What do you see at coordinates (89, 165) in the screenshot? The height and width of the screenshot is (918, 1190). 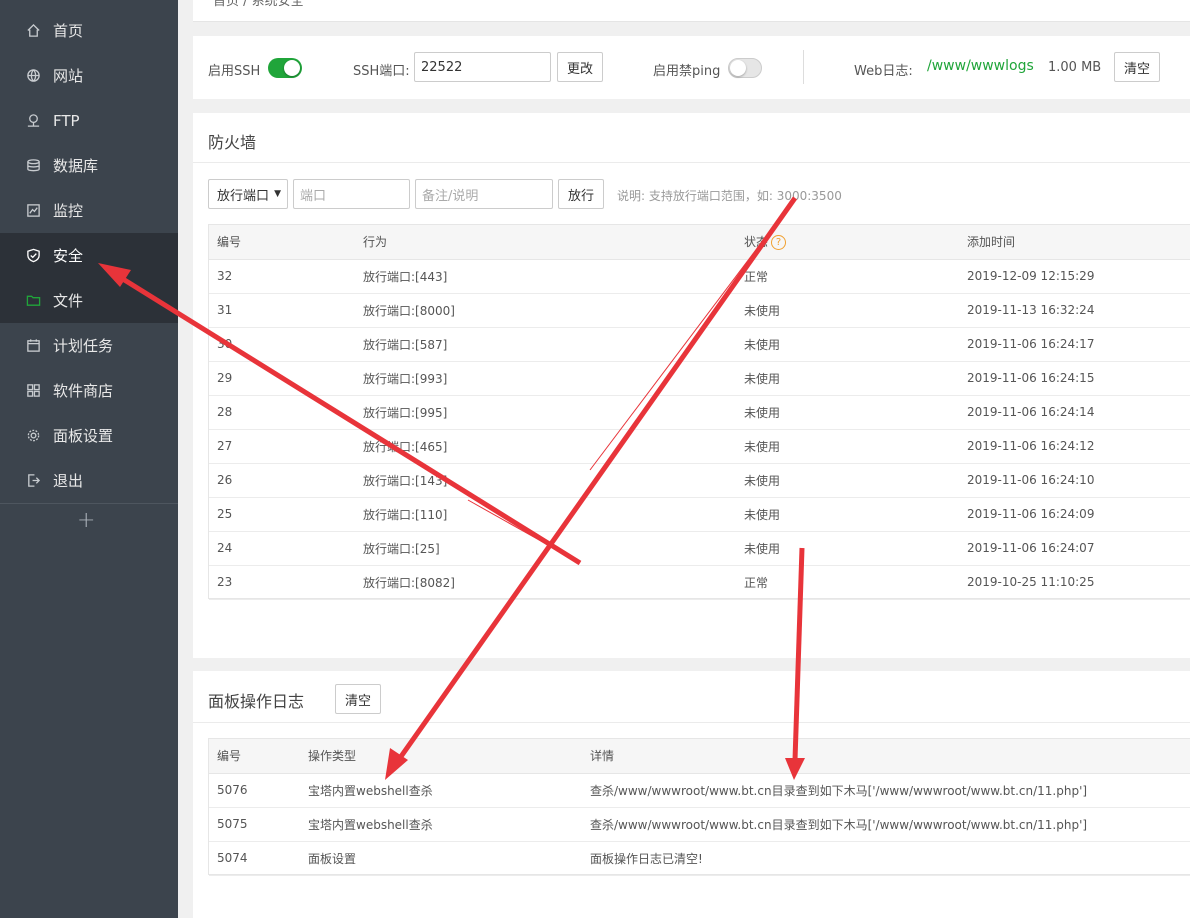 I see `sidebar-item: 数据库` at bounding box center [89, 165].